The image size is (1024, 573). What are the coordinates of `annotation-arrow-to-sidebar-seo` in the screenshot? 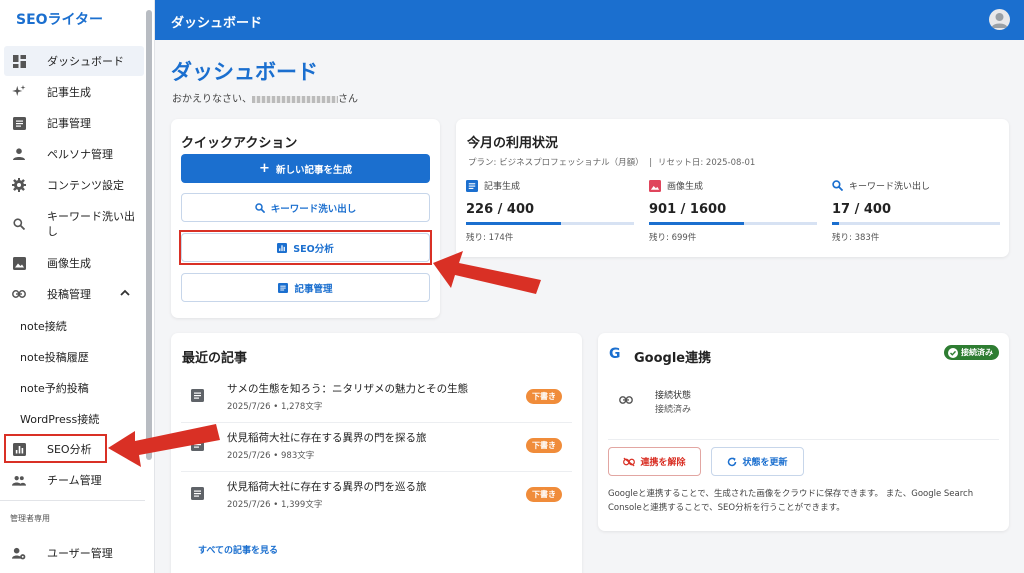 It's located at (164, 445).